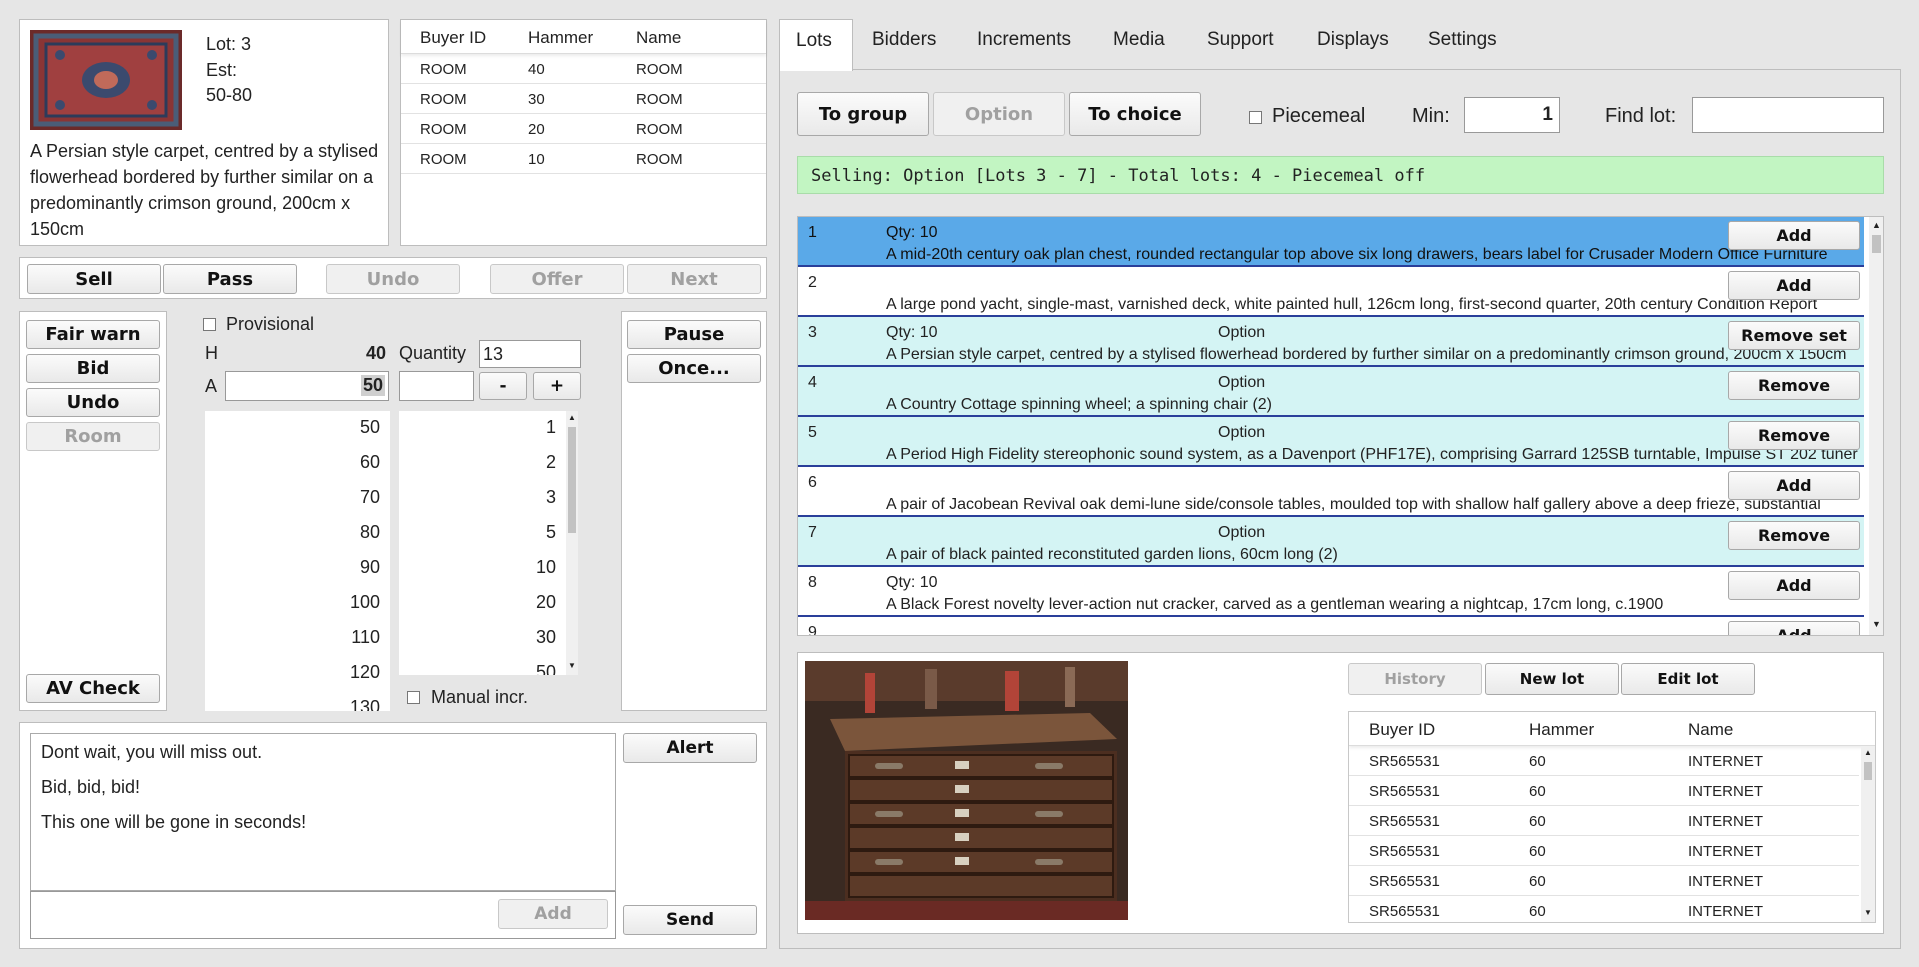  What do you see at coordinates (863, 114) in the screenshot?
I see `to-group-button: To group` at bounding box center [863, 114].